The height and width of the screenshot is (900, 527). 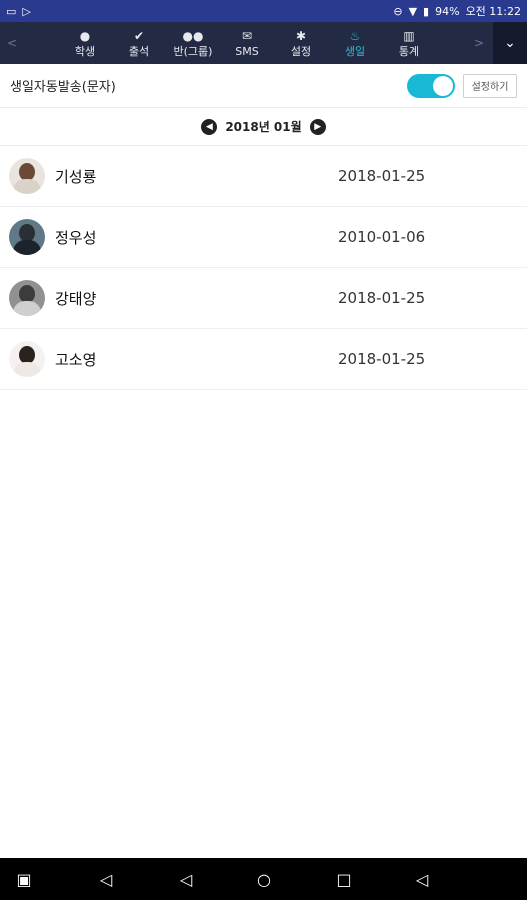 What do you see at coordinates (447, 11) in the screenshot?
I see `battery-percent: 94%` at bounding box center [447, 11].